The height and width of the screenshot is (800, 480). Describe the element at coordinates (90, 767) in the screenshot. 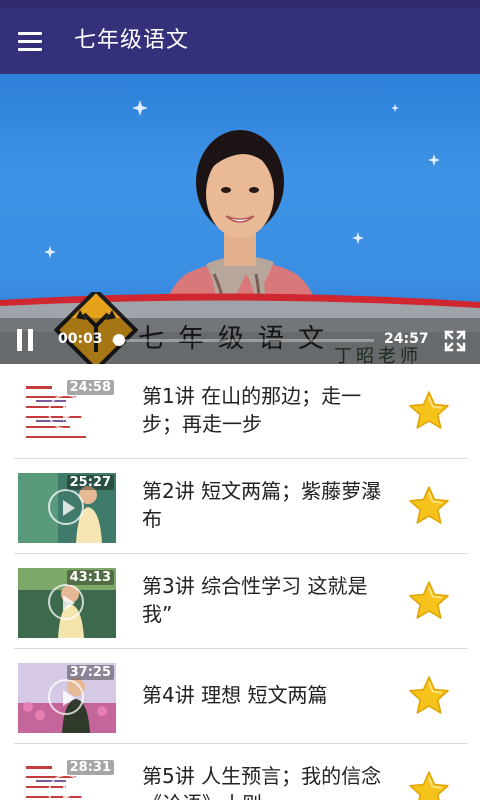

I see `duration-label: 28:31` at that location.